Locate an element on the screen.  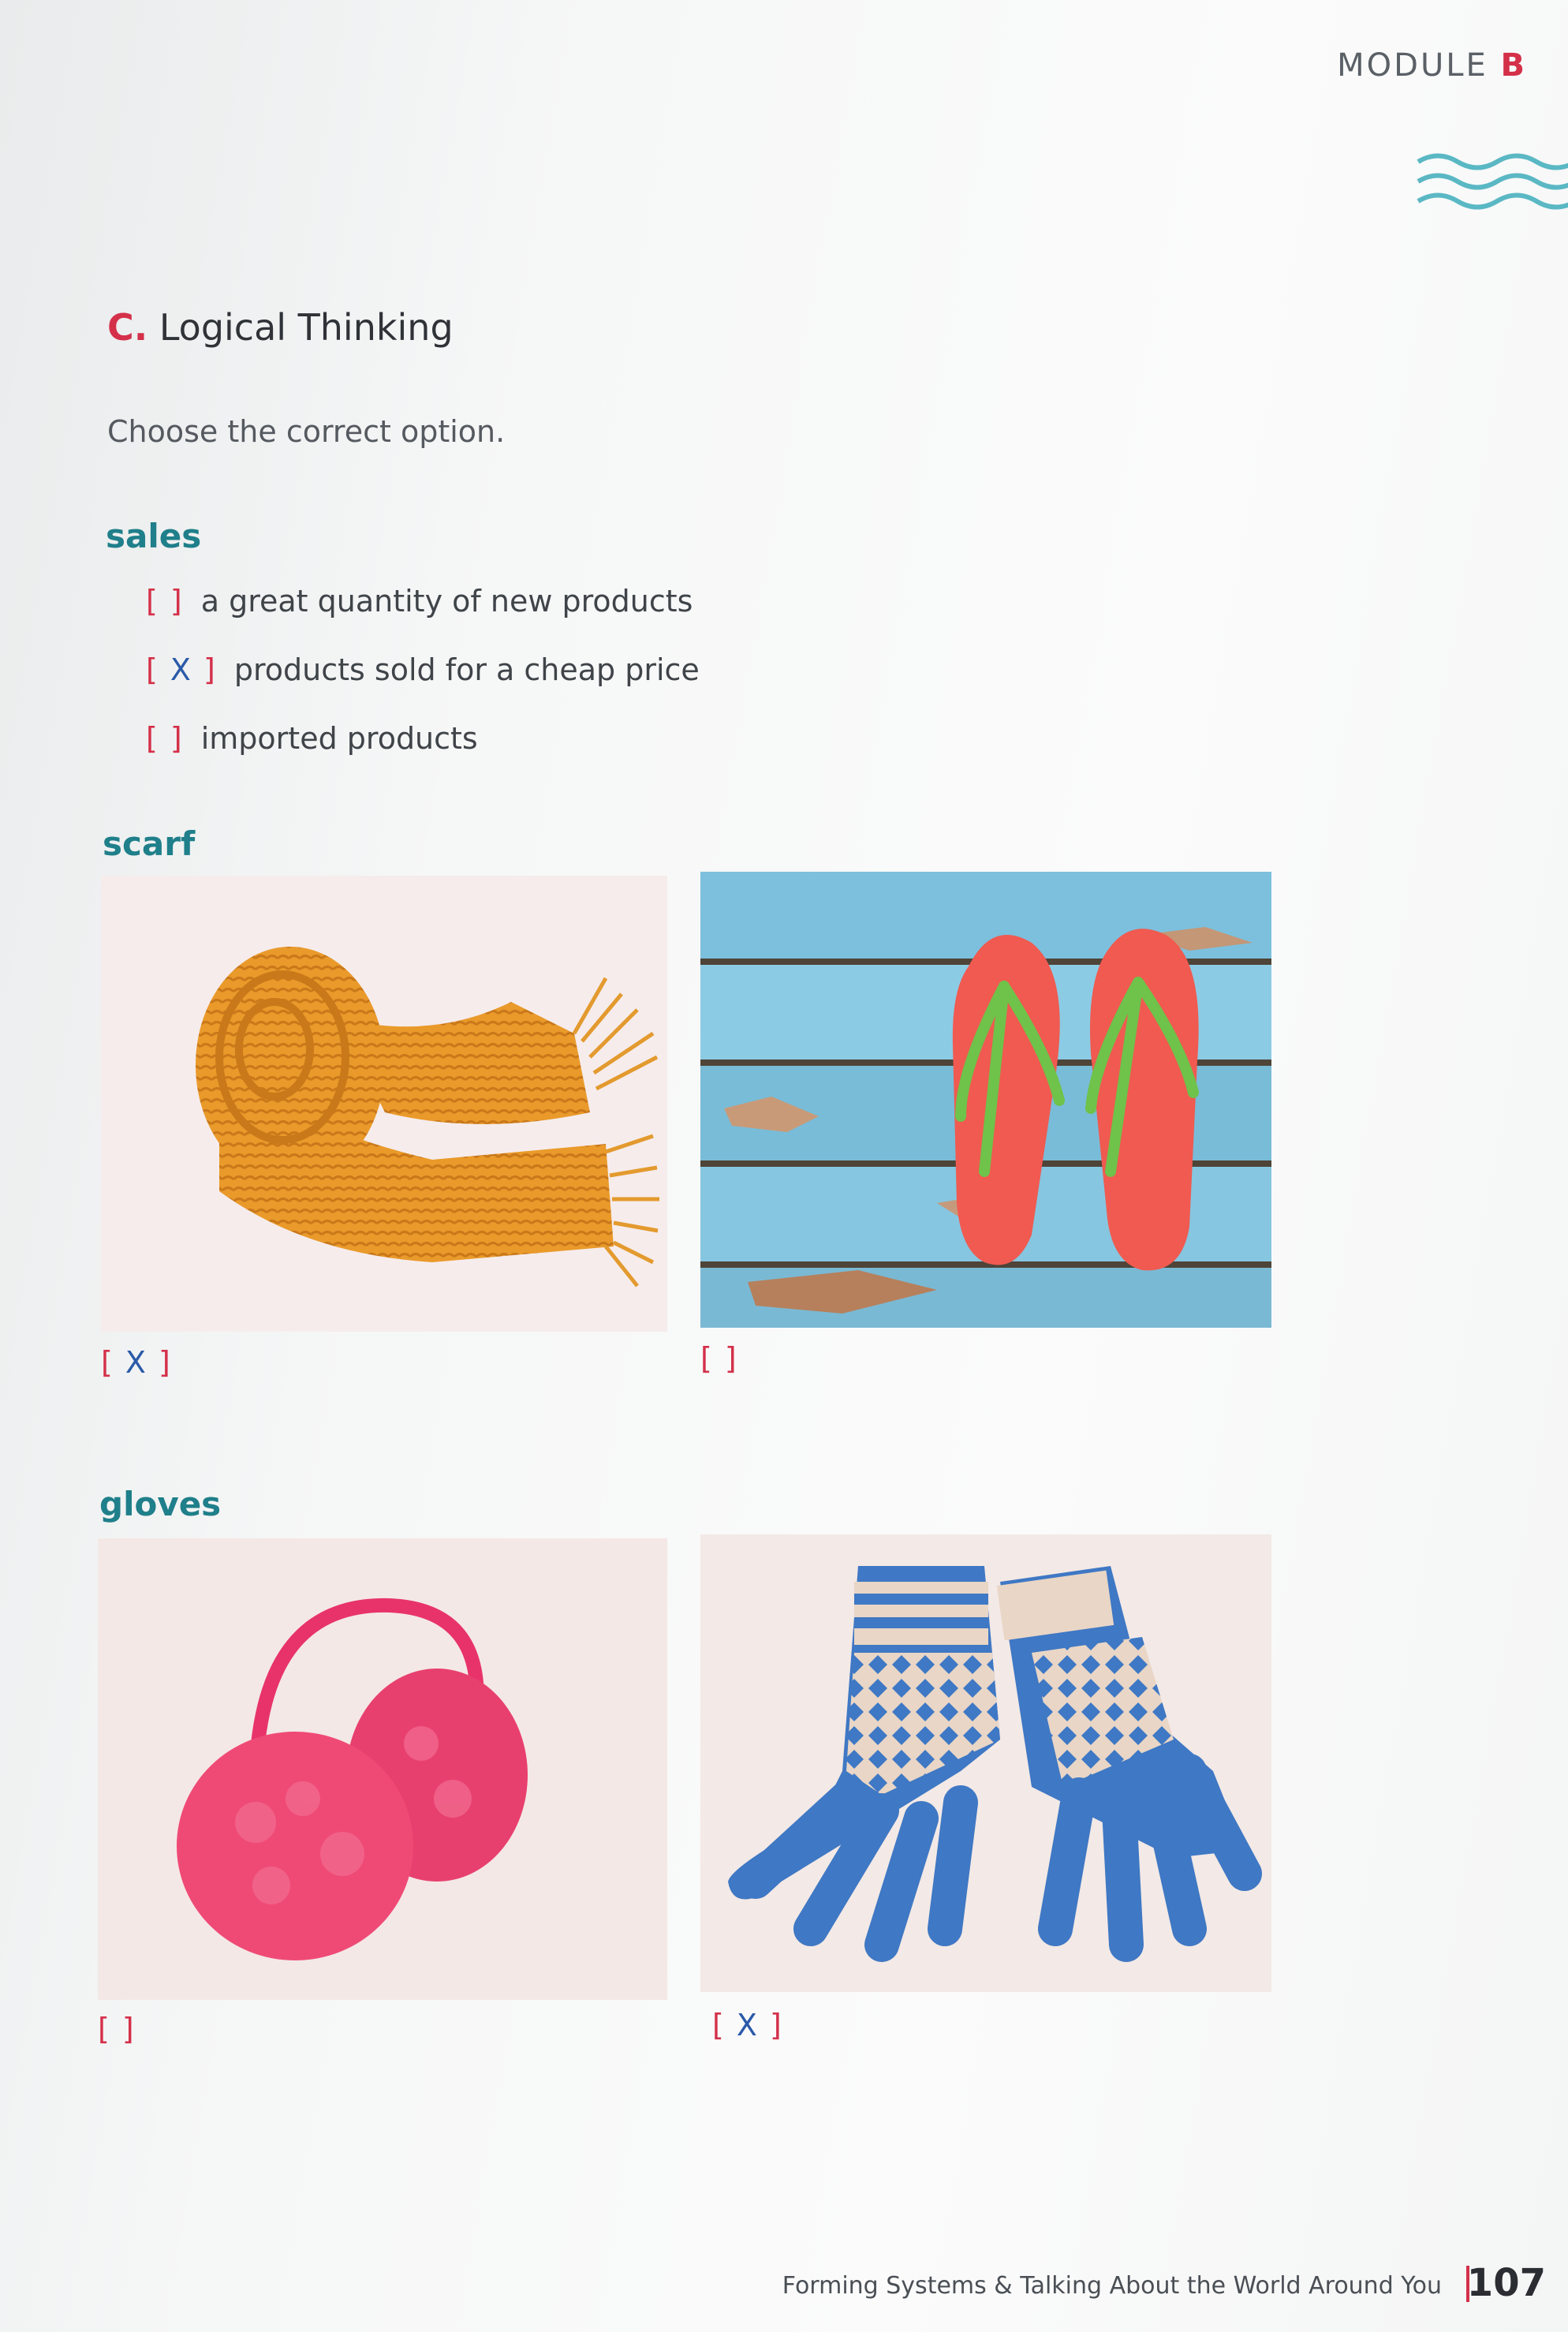
word-scarf: scarf is located at coordinates (149, 843).